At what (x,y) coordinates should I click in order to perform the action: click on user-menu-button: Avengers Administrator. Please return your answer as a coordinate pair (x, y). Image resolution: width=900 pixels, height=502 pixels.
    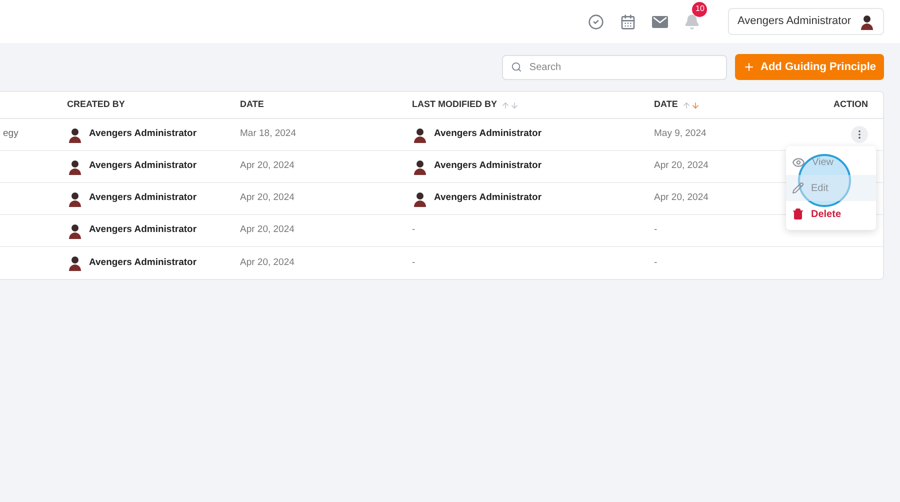
    Looking at the image, I should click on (806, 21).